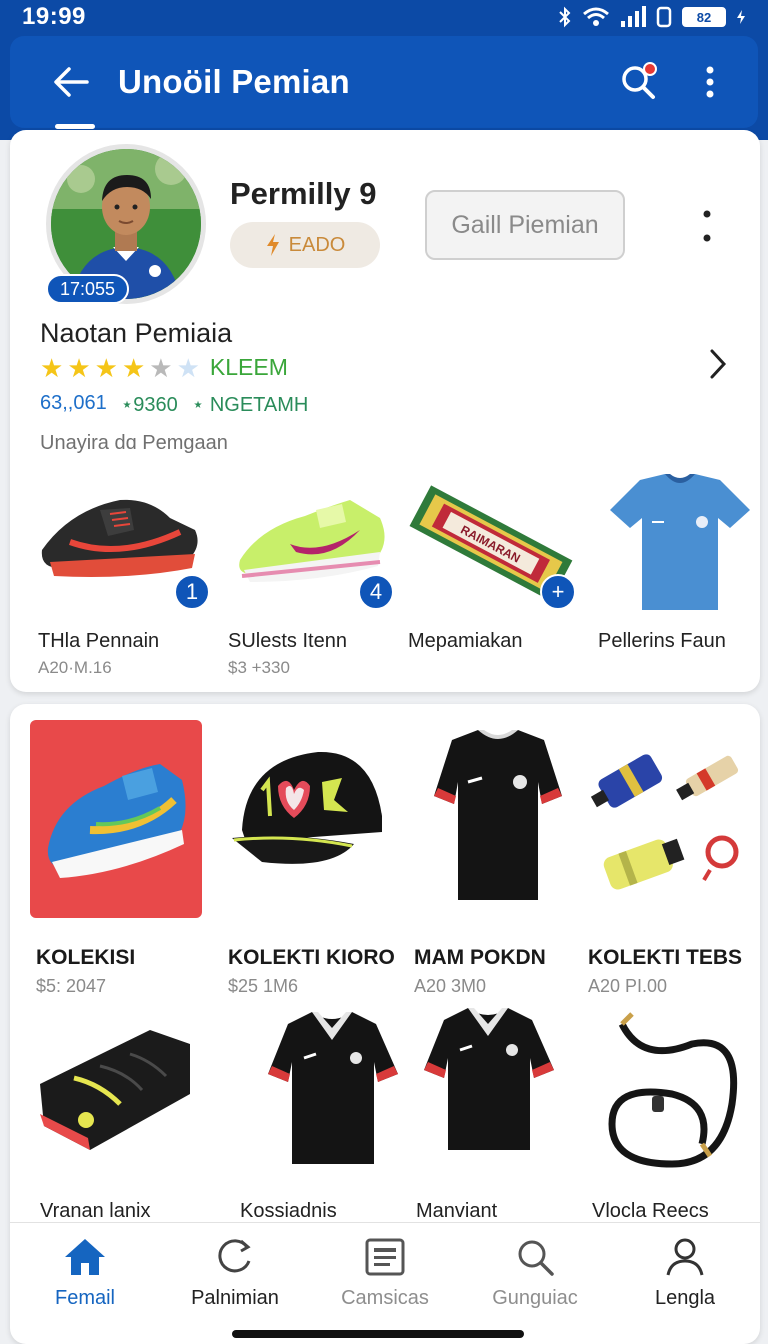 The image size is (768, 1344). What do you see at coordinates (741, 17) in the screenshot?
I see `battery-charge-icon` at bounding box center [741, 17].